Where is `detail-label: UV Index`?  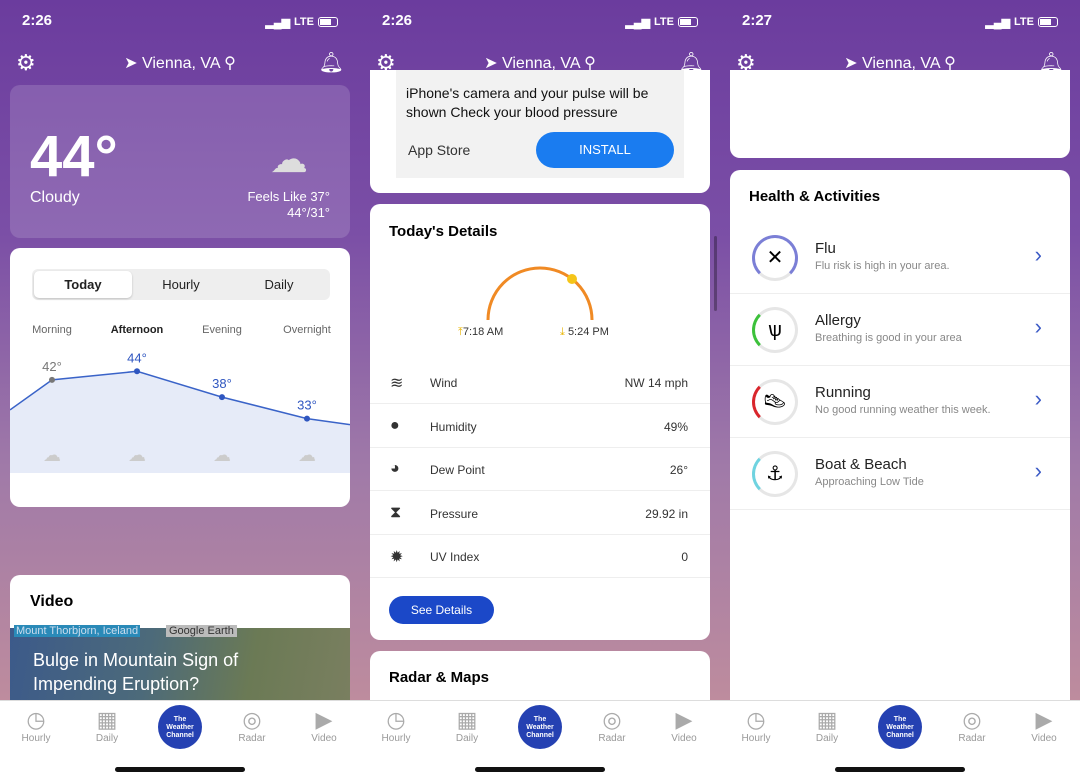
detail-label: UV Index is located at coordinates (455, 557).